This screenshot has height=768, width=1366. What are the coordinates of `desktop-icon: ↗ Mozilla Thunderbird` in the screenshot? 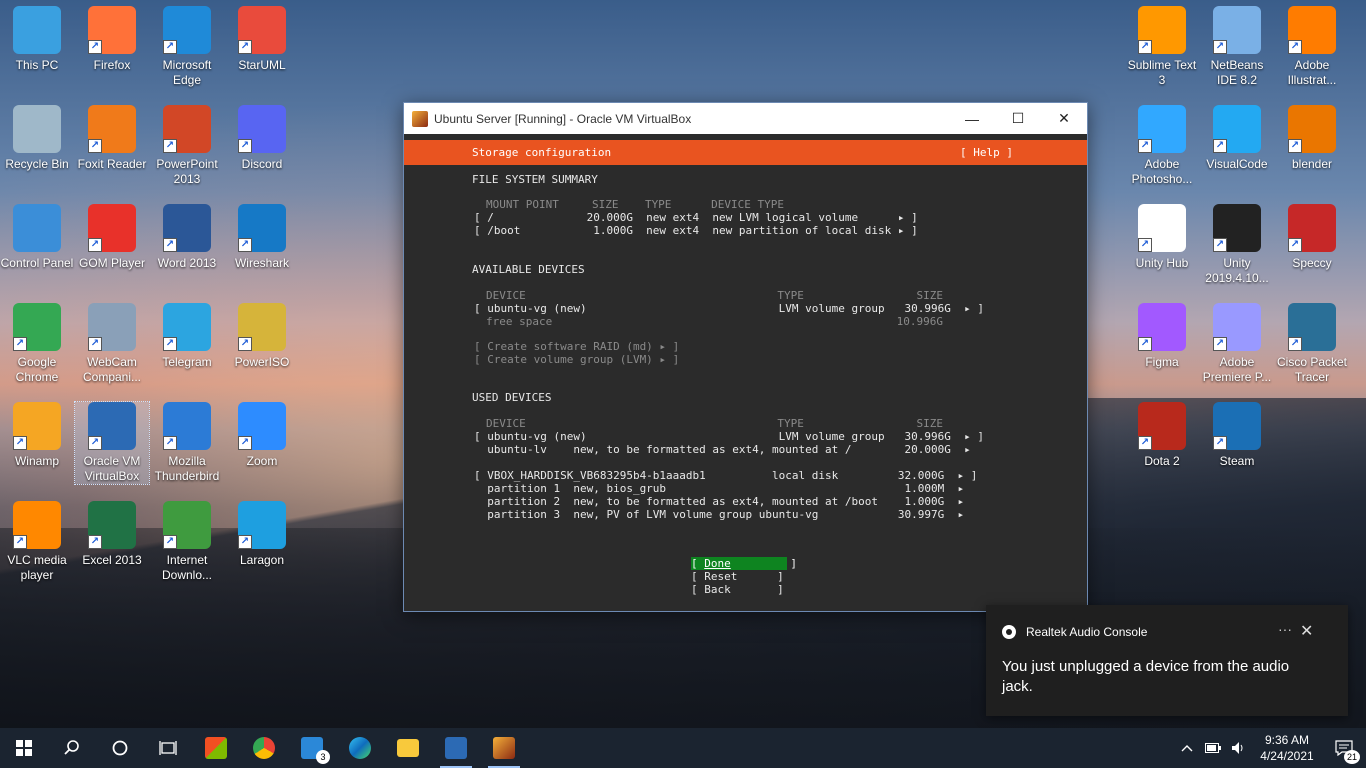 It's located at (187, 443).